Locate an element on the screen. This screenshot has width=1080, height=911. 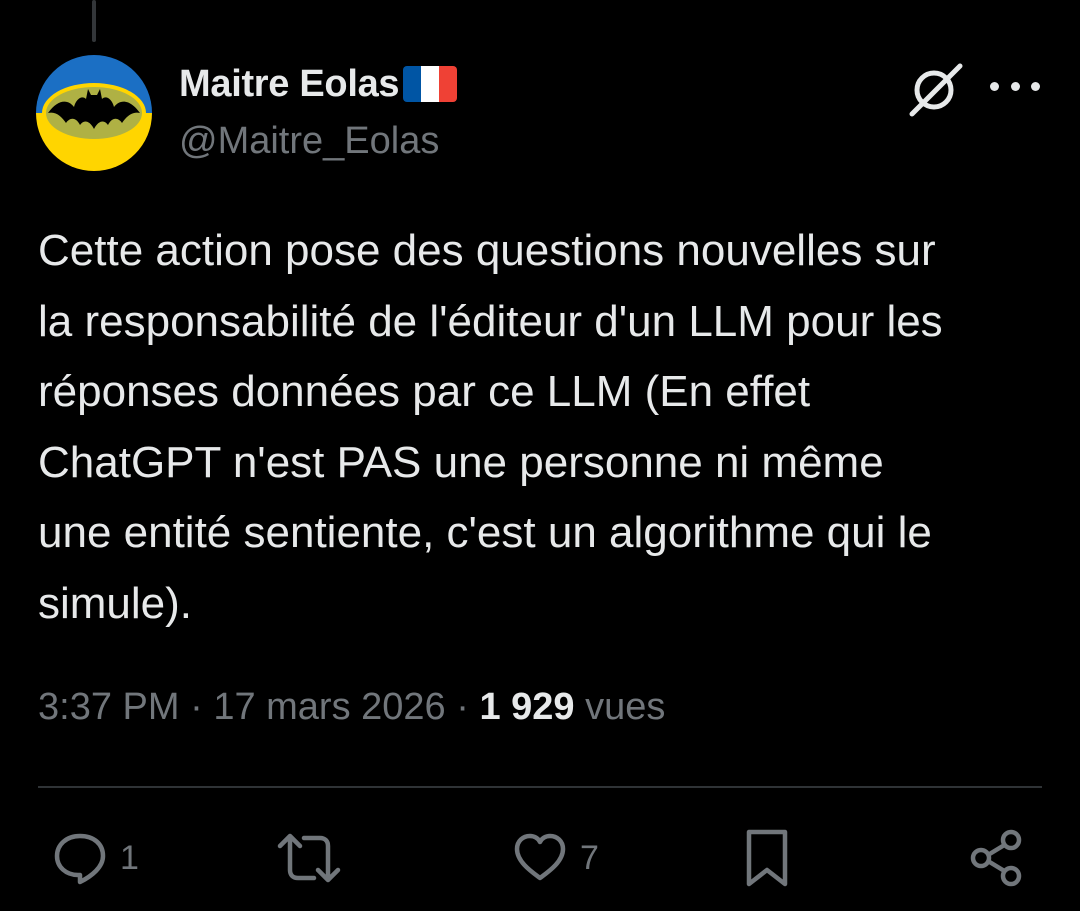
retweet-icon is located at coordinates (309, 858).